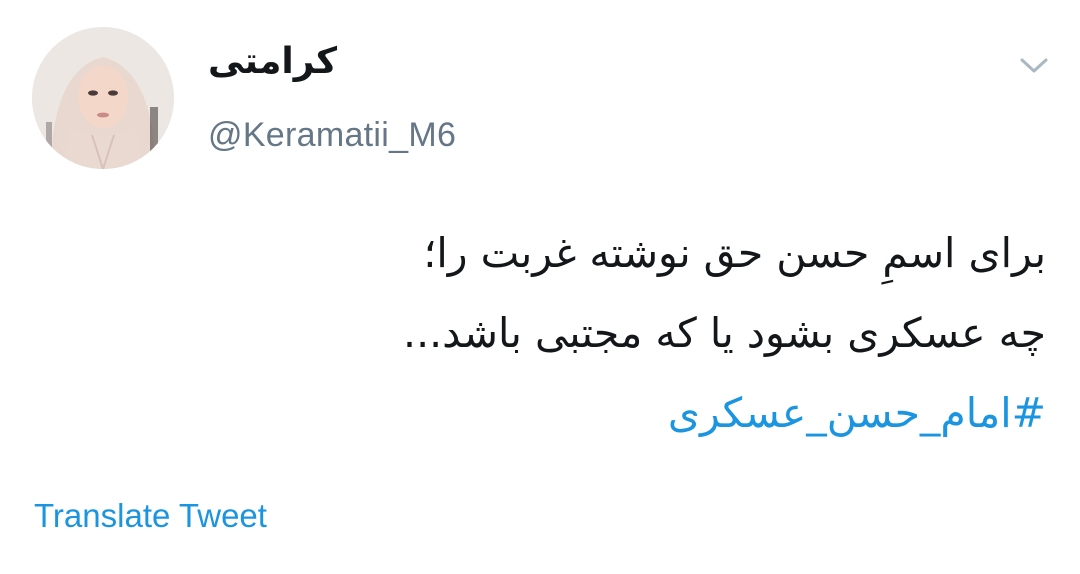 This screenshot has height=574, width=1080. I want to click on author-handle: @Keramatii_M6, so click(332, 135).